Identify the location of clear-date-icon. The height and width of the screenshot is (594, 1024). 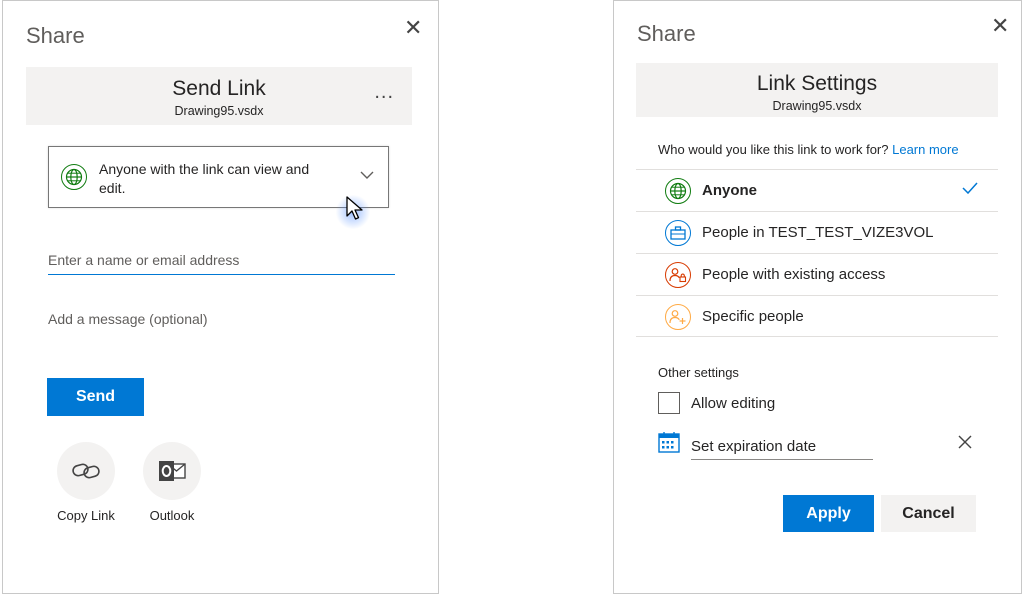
(965, 442).